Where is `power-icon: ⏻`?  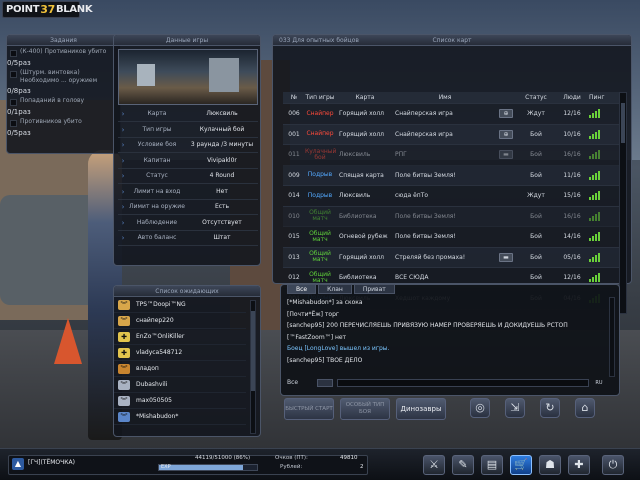 power-icon: ⏻ is located at coordinates (613, 465).